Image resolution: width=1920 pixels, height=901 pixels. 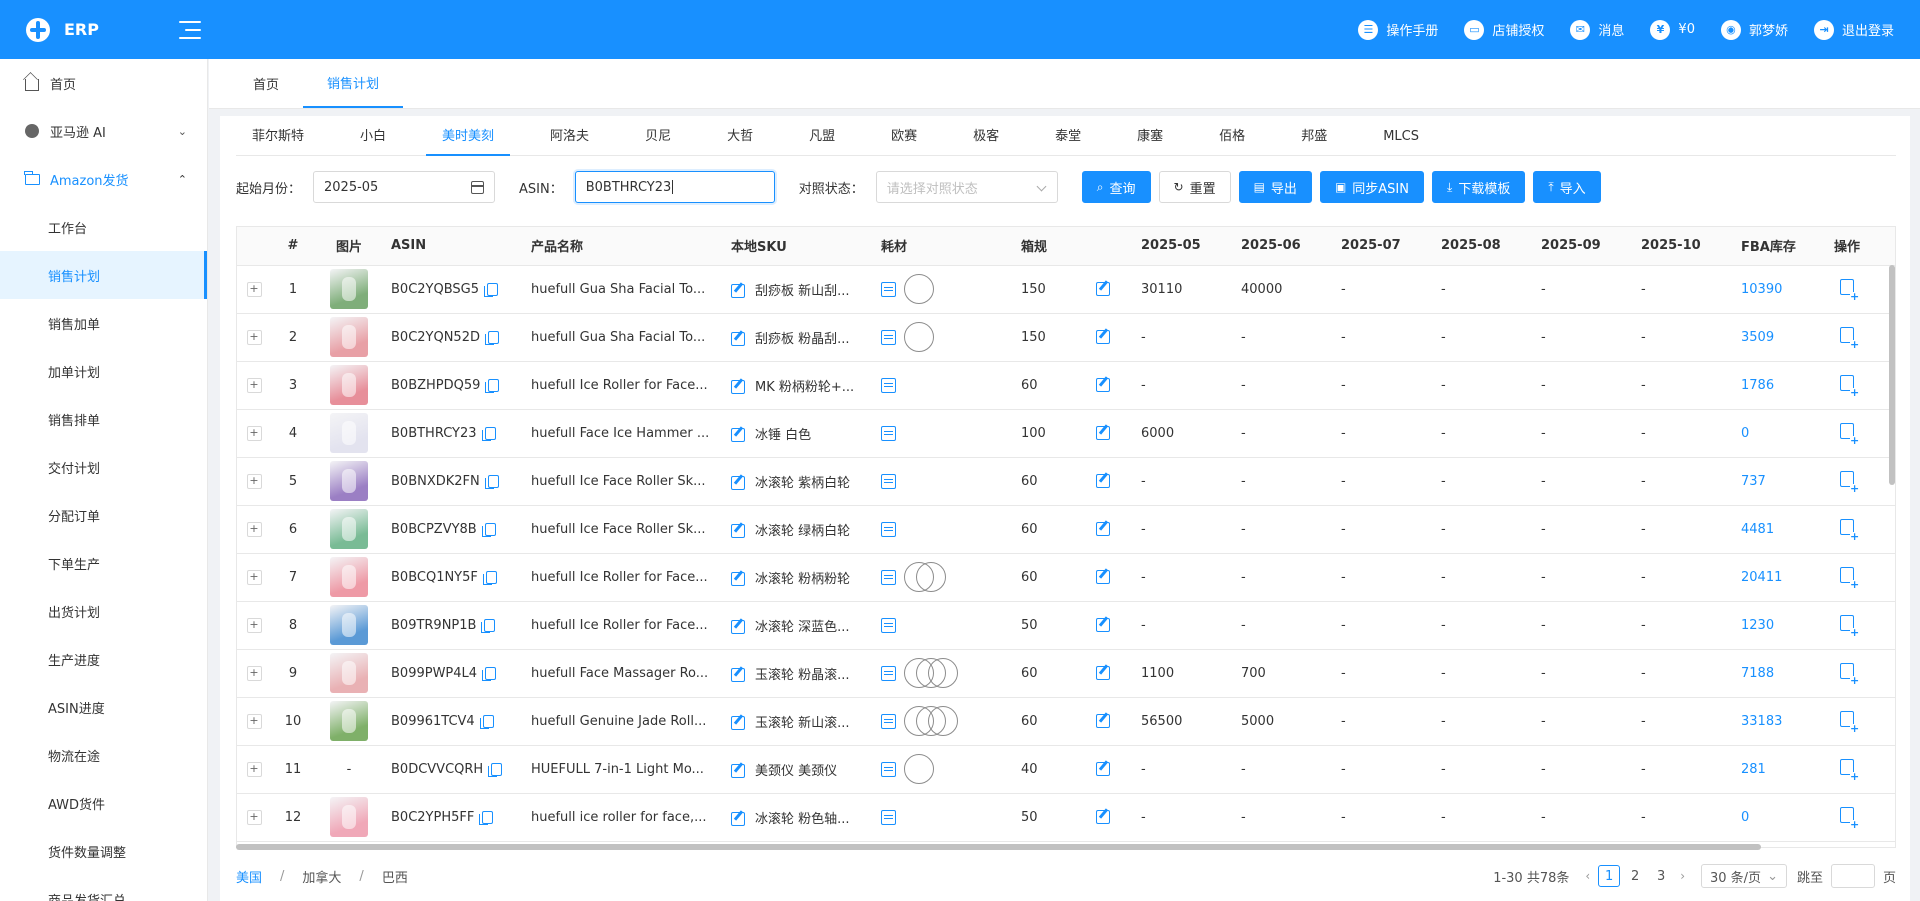 What do you see at coordinates (1672, 29) in the screenshot?
I see `topbar-item-wallet: ¥ ¥0` at bounding box center [1672, 29].